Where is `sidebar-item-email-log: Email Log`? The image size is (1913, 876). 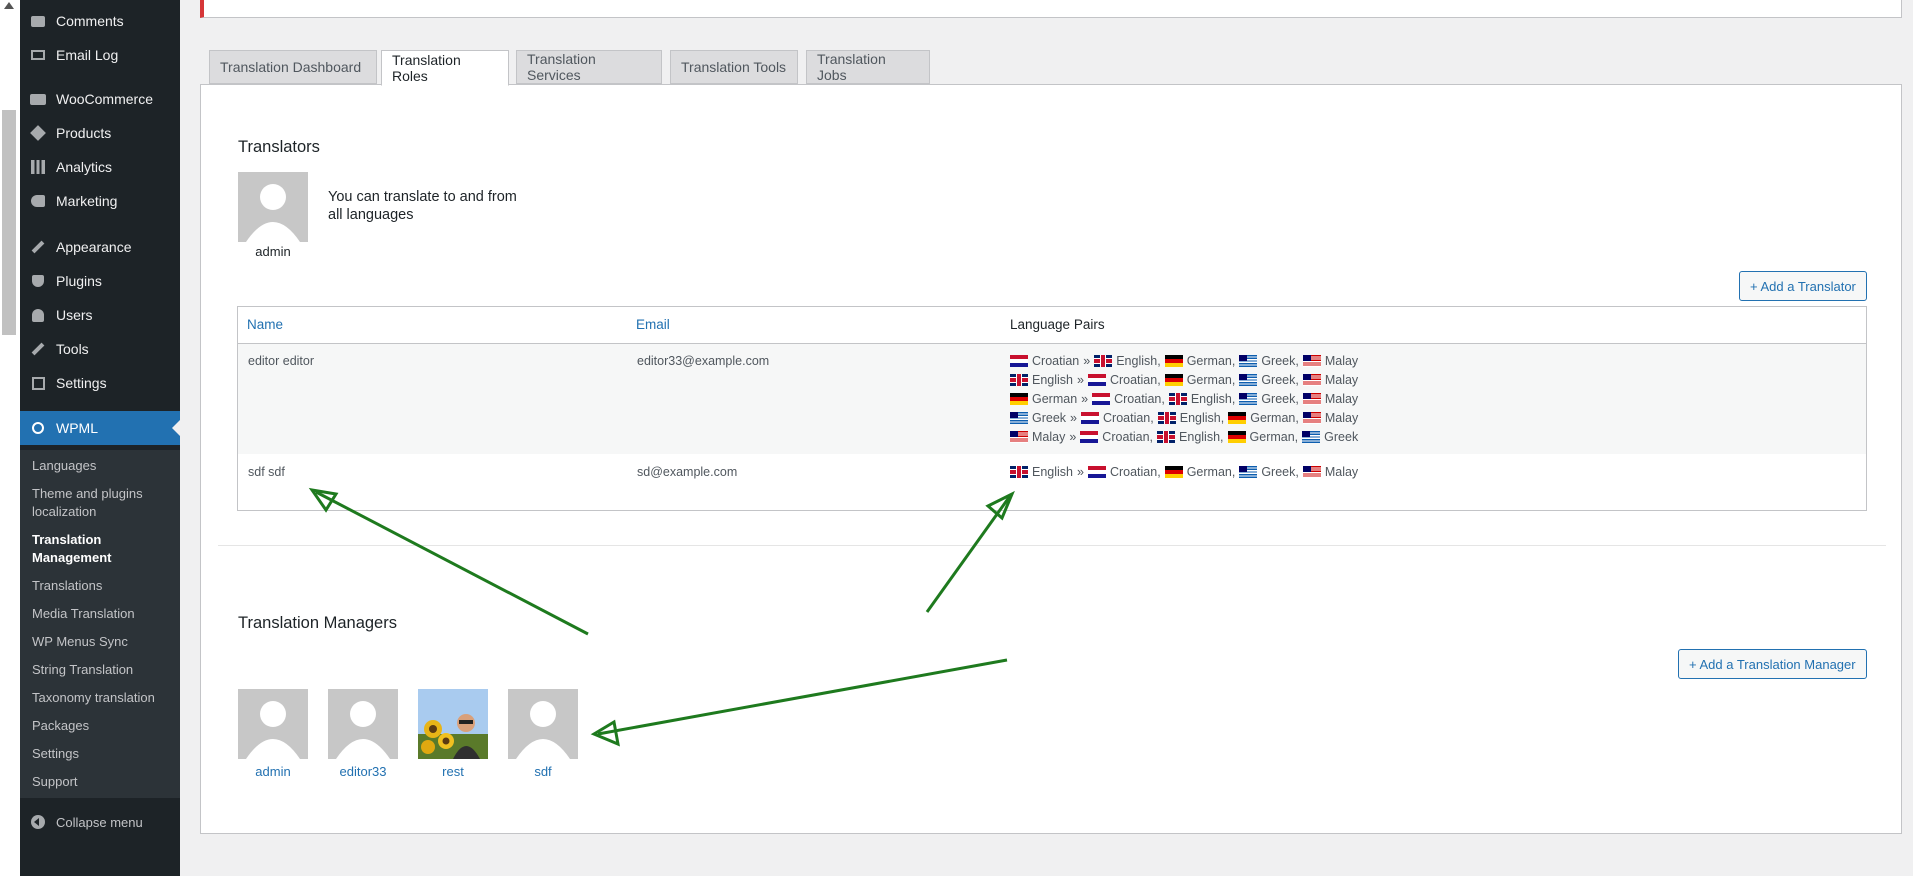 sidebar-item-email-log: Email Log is located at coordinates (100, 55).